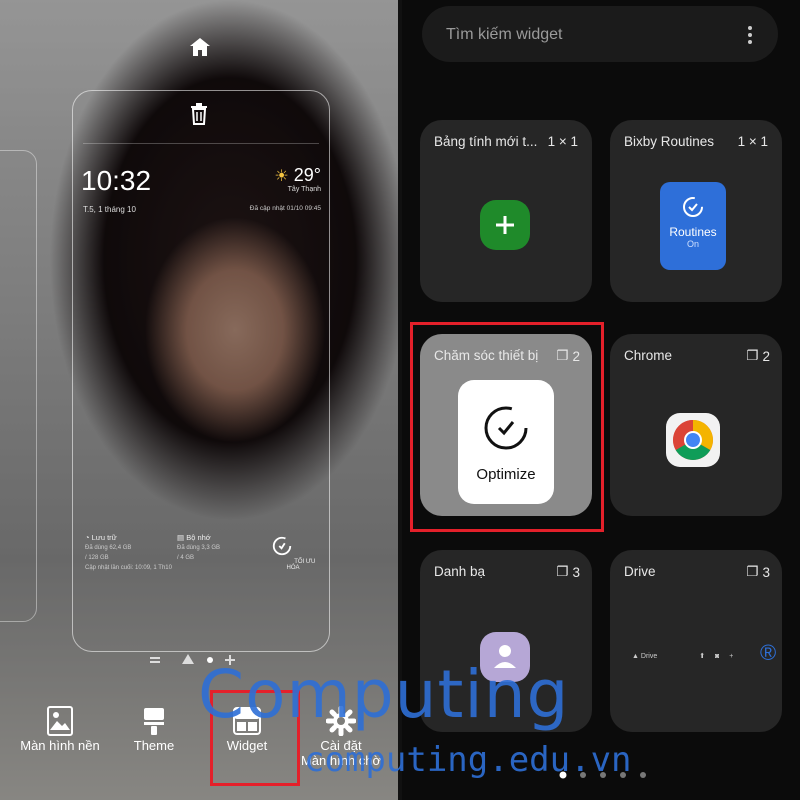  Describe the element at coordinates (692, 244) in the screenshot. I see `routines-status: On` at that location.